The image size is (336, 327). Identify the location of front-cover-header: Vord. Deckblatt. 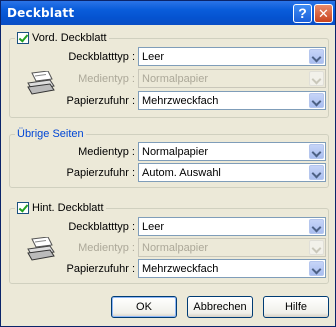
(62, 38).